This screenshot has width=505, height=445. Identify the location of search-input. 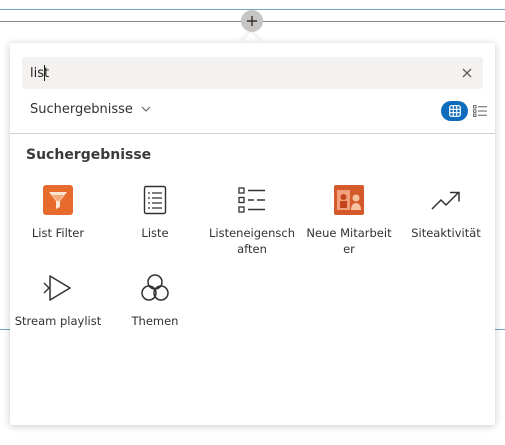
(240, 73).